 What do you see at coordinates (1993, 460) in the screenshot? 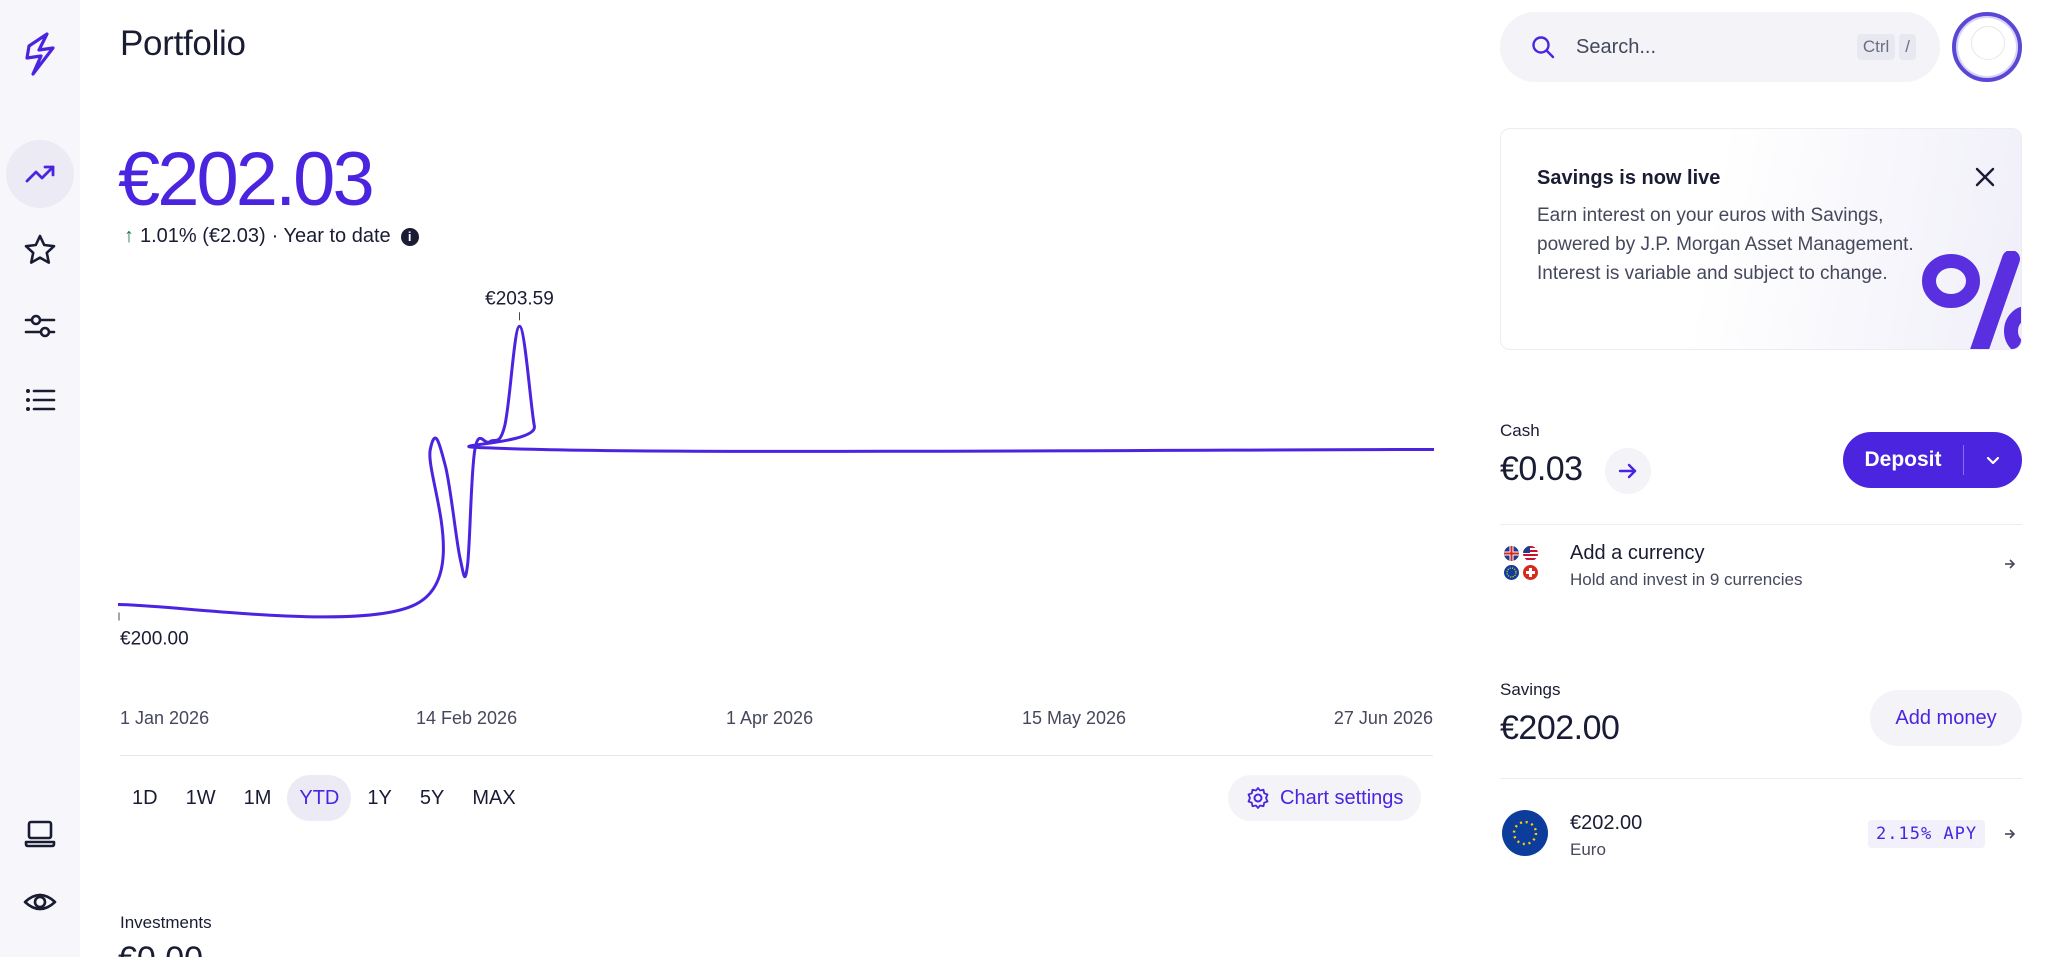
I see `chevron-down-icon` at bounding box center [1993, 460].